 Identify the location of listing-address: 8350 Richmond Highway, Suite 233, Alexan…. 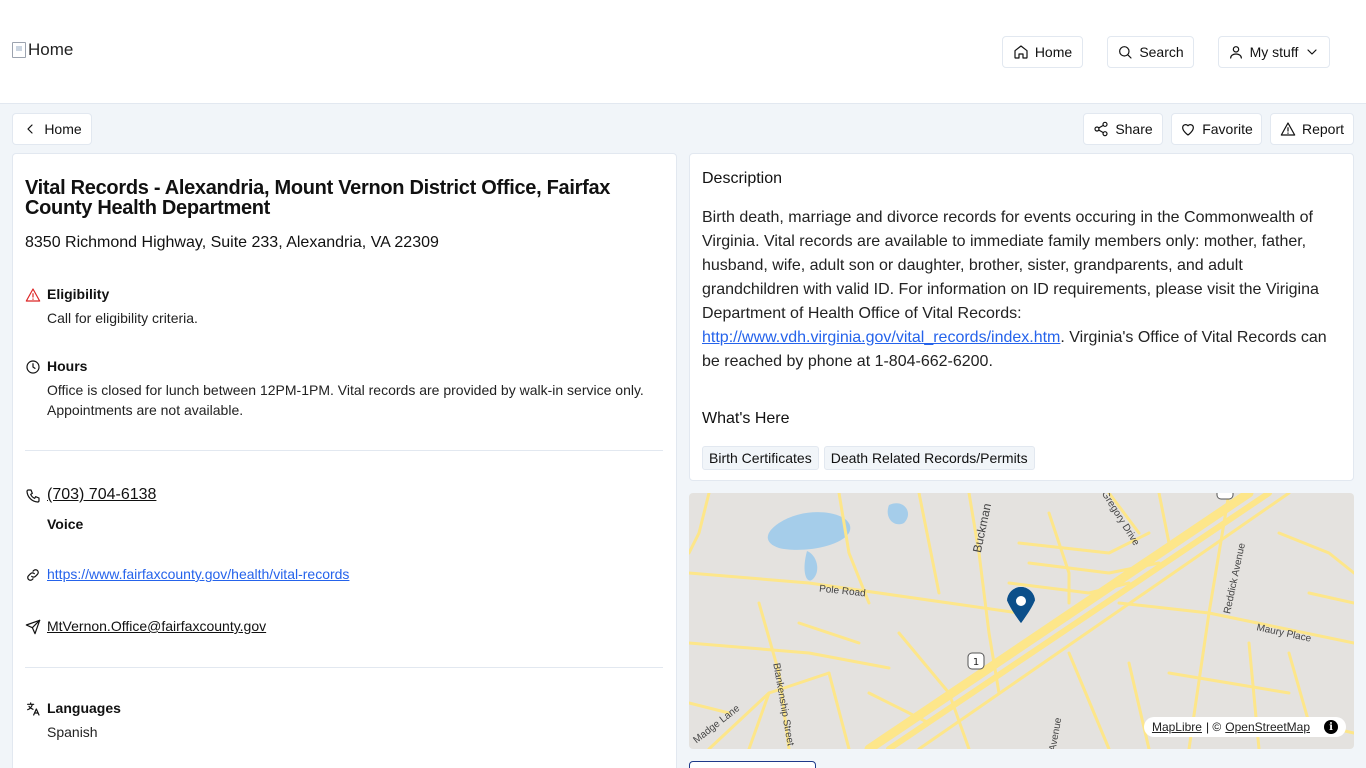
(232, 242).